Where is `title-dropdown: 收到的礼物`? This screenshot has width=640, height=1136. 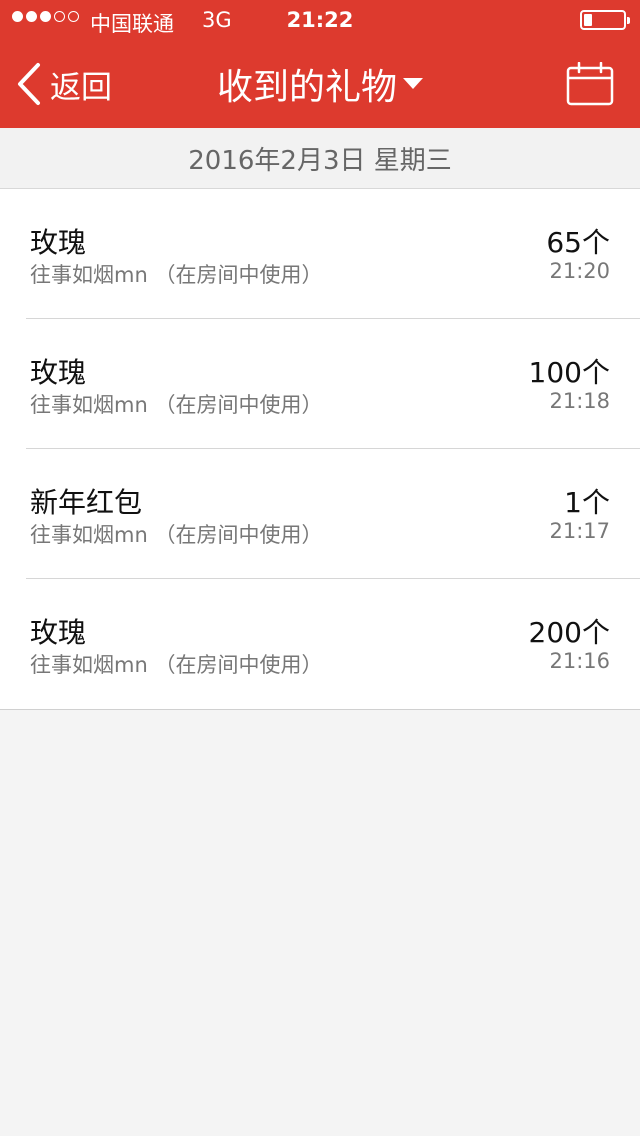 title-dropdown: 收到的礼物 is located at coordinates (320, 84).